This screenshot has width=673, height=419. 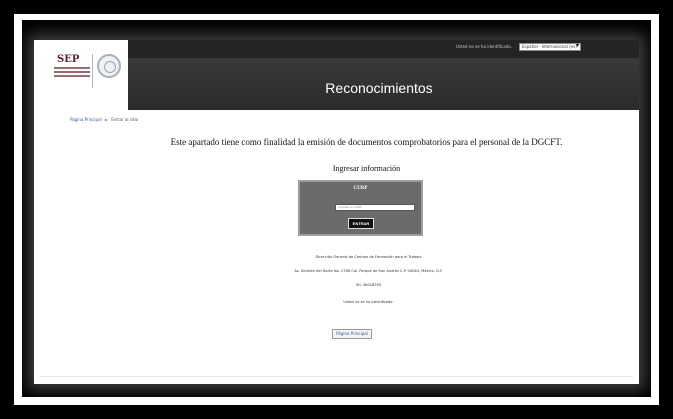 What do you see at coordinates (366, 168) in the screenshot?
I see `form-heading: Ingresar información` at bounding box center [366, 168].